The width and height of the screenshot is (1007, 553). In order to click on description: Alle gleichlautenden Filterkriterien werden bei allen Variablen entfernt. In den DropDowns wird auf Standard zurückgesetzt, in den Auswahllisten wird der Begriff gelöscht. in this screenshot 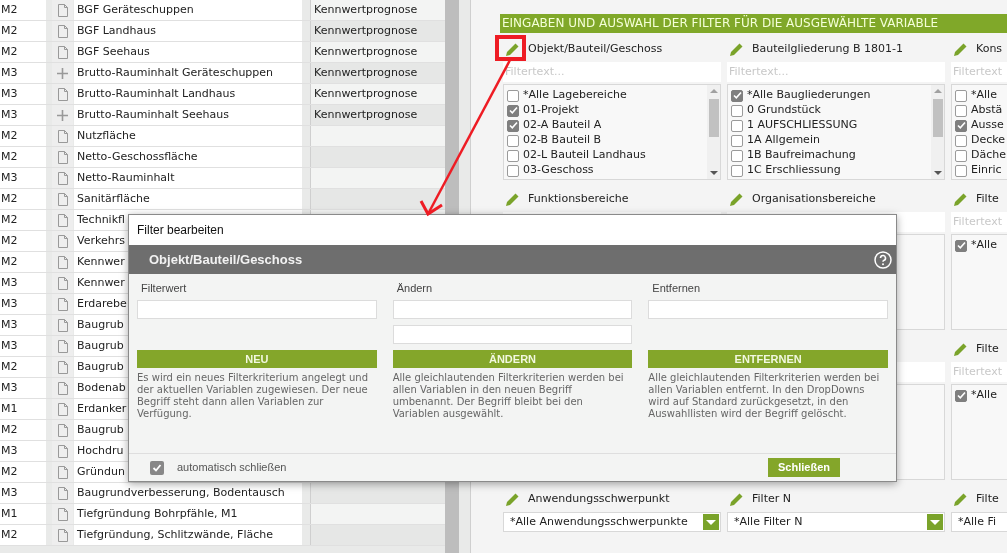, I will do `click(764, 396)`.